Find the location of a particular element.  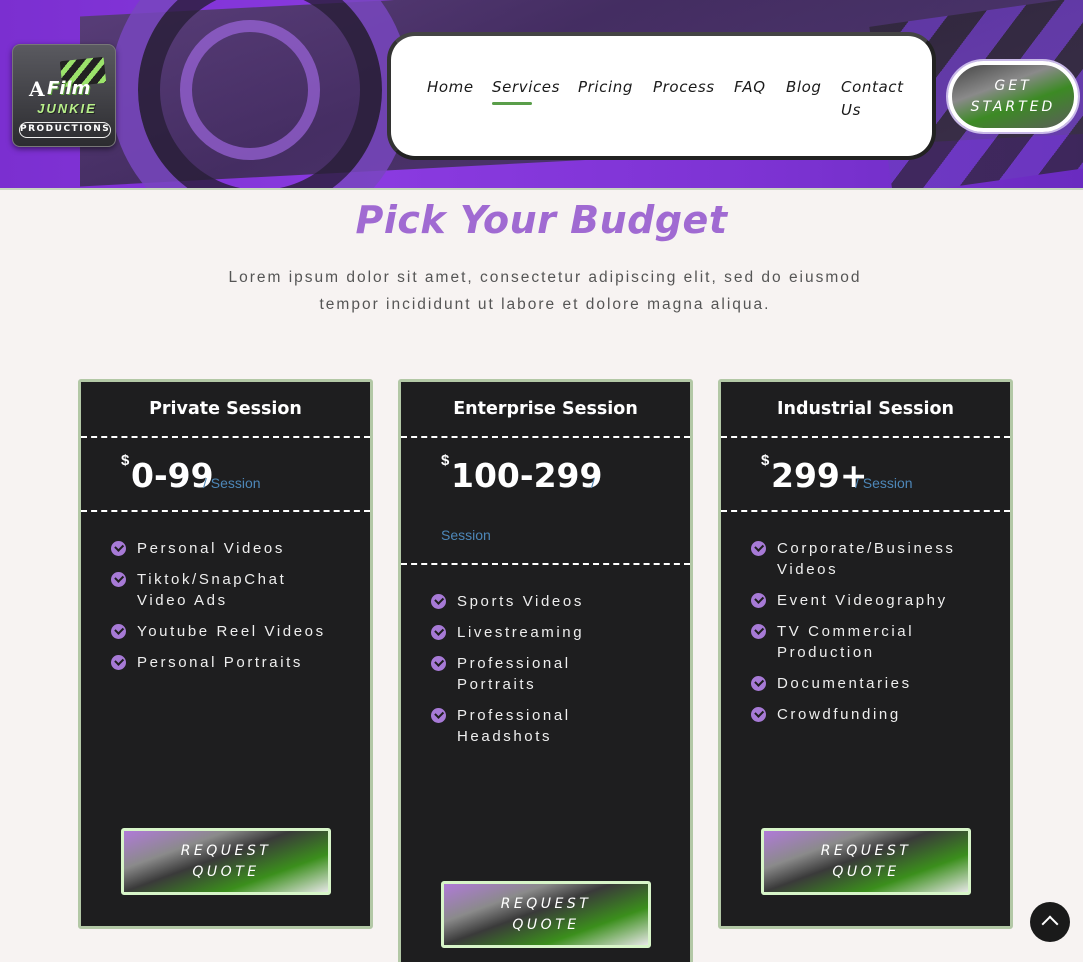

feature-item: Personal Videos is located at coordinates (218, 548).